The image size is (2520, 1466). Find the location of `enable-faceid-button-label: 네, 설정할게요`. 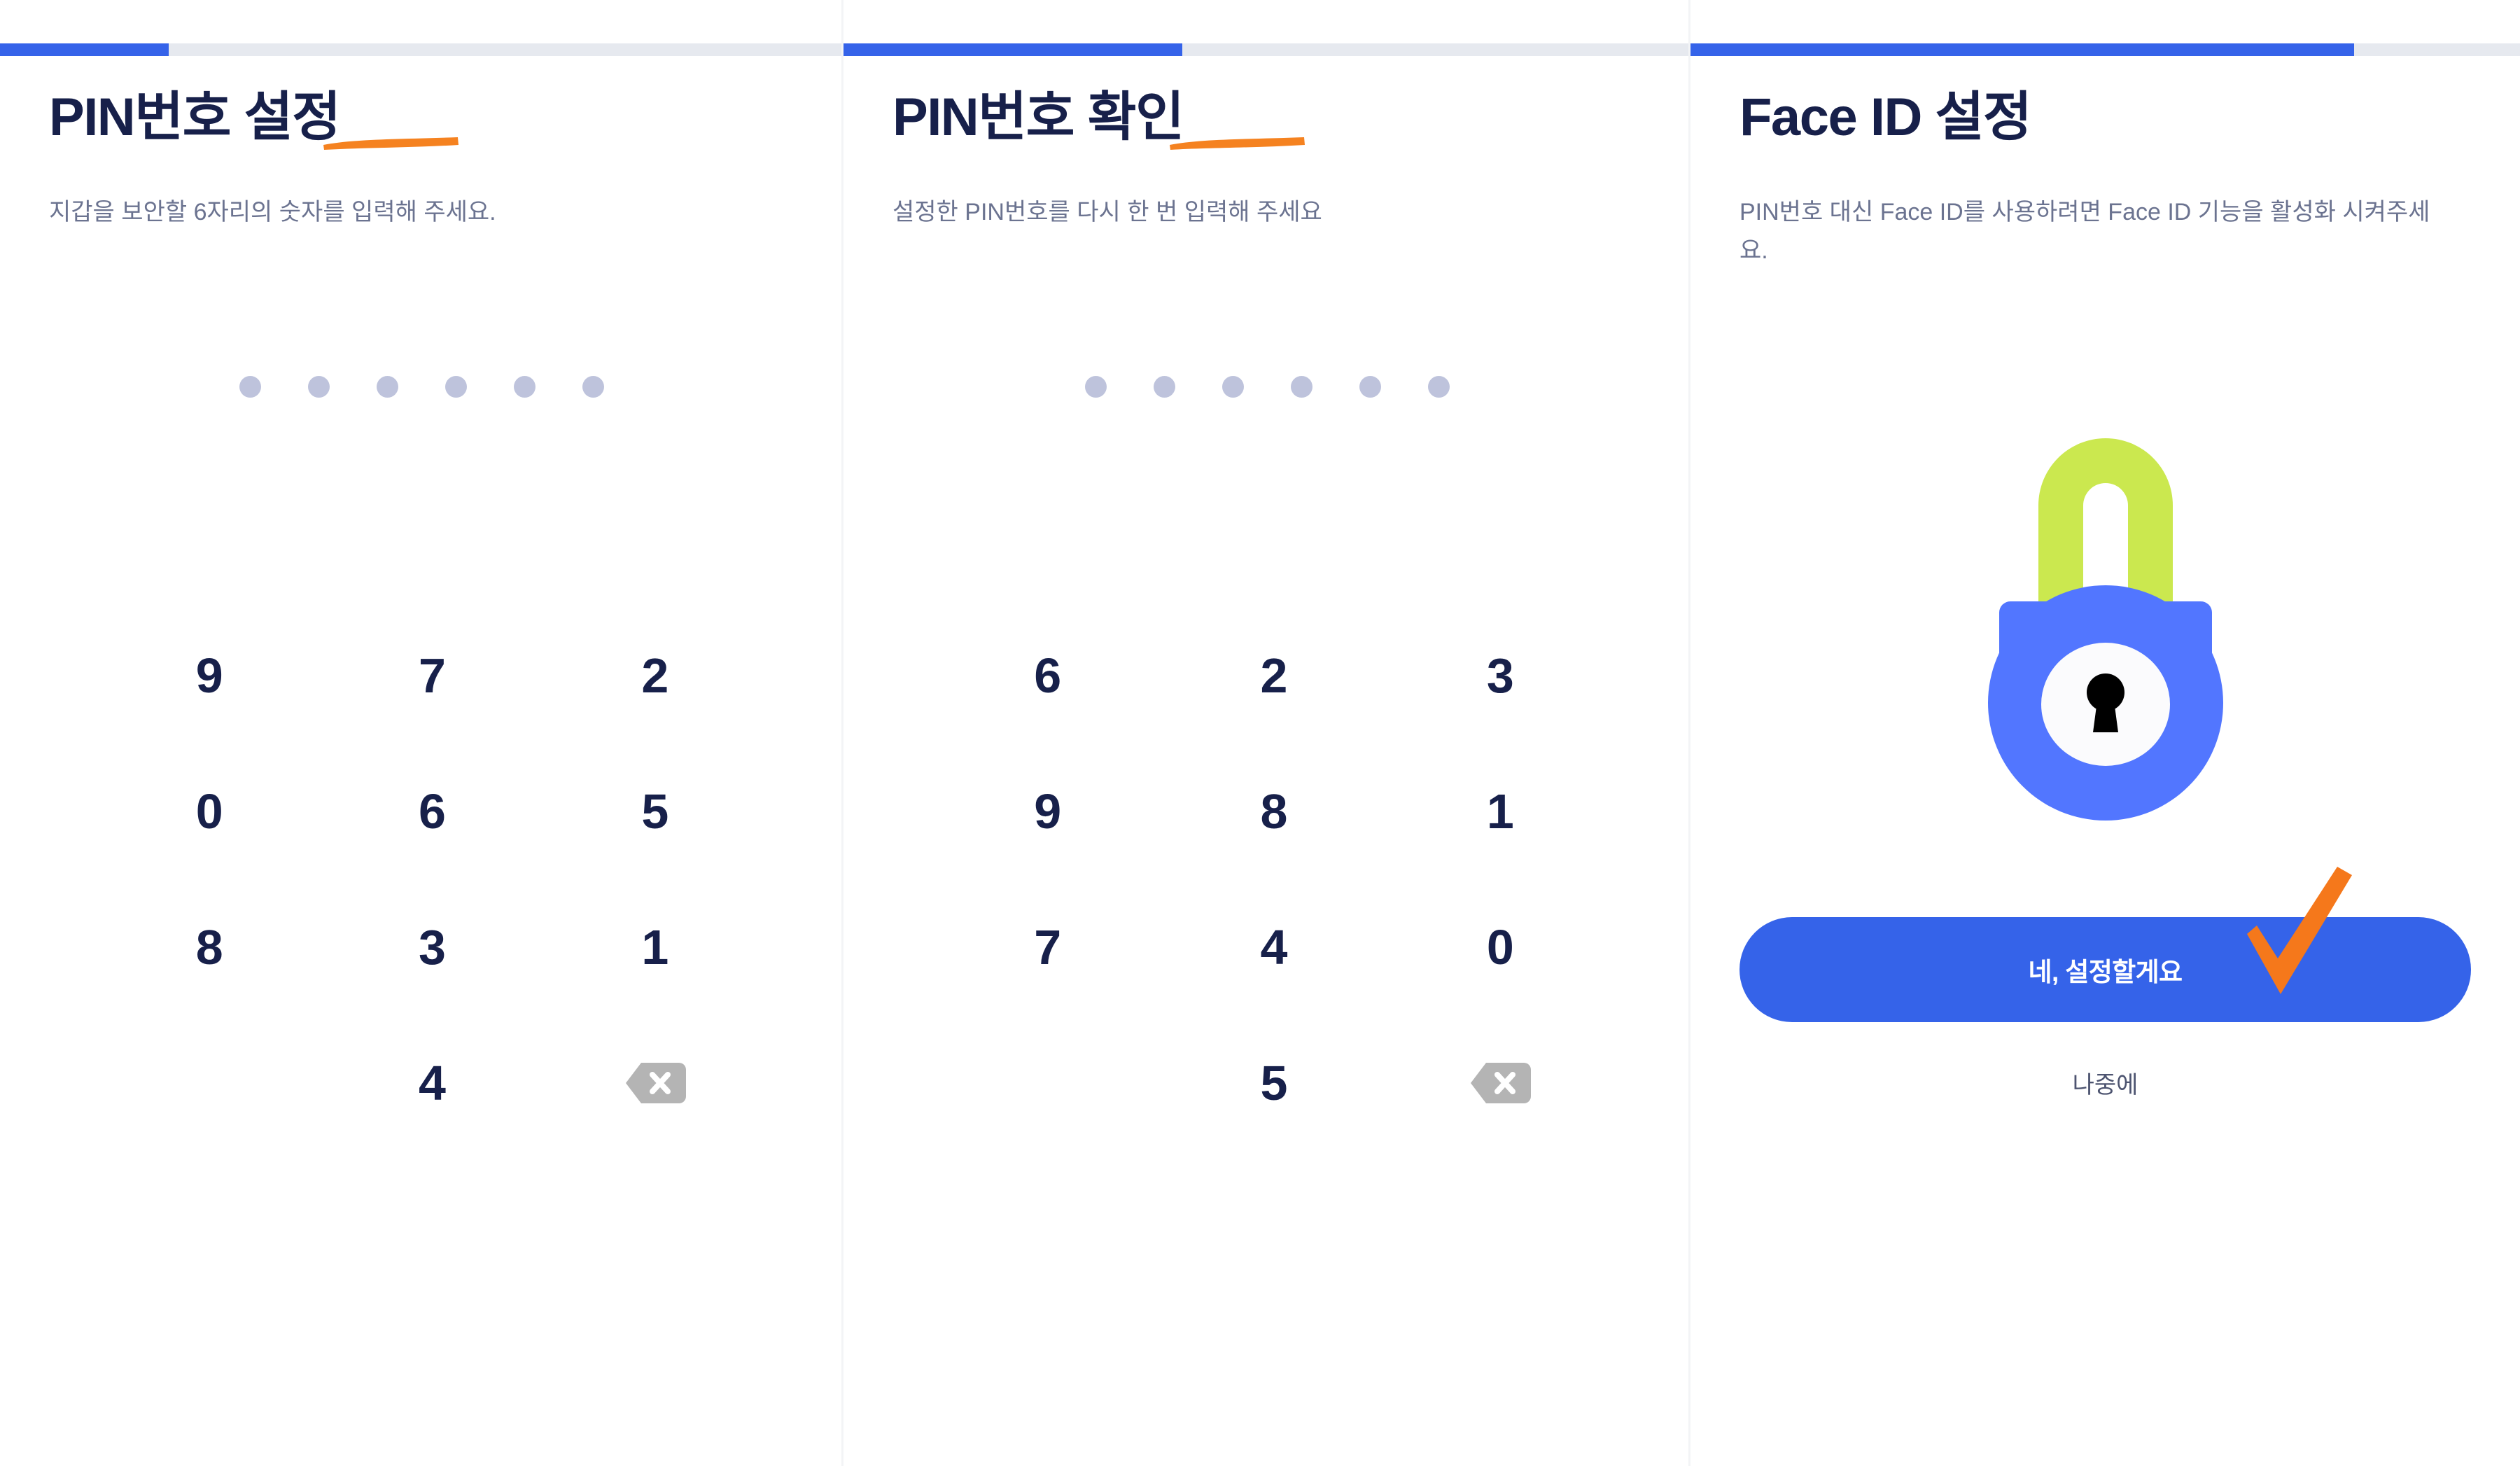

enable-faceid-button-label: 네, 설정할게요 is located at coordinates (2105, 972).